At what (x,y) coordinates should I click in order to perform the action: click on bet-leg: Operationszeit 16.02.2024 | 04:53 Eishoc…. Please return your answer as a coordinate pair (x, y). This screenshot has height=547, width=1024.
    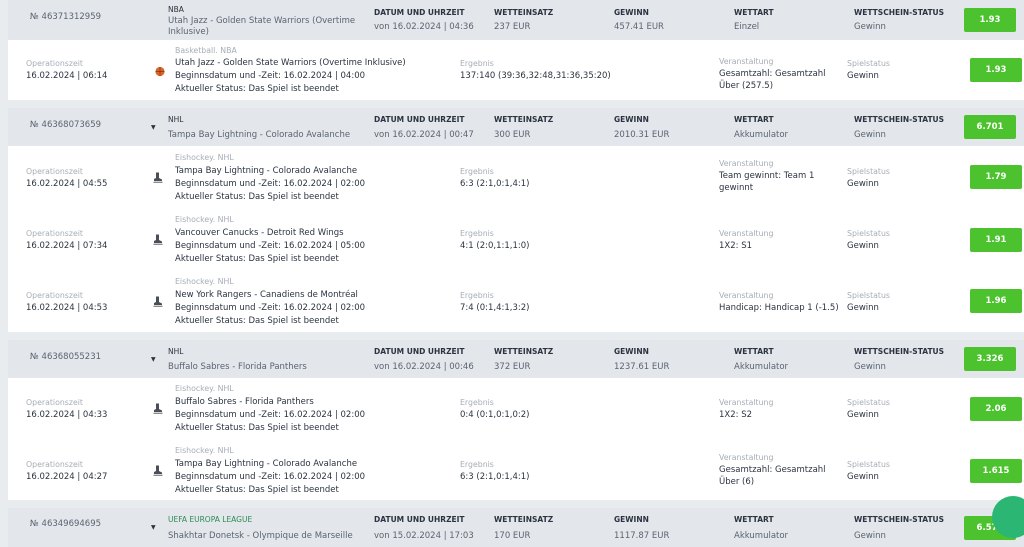
    Looking at the image, I should click on (516, 301).